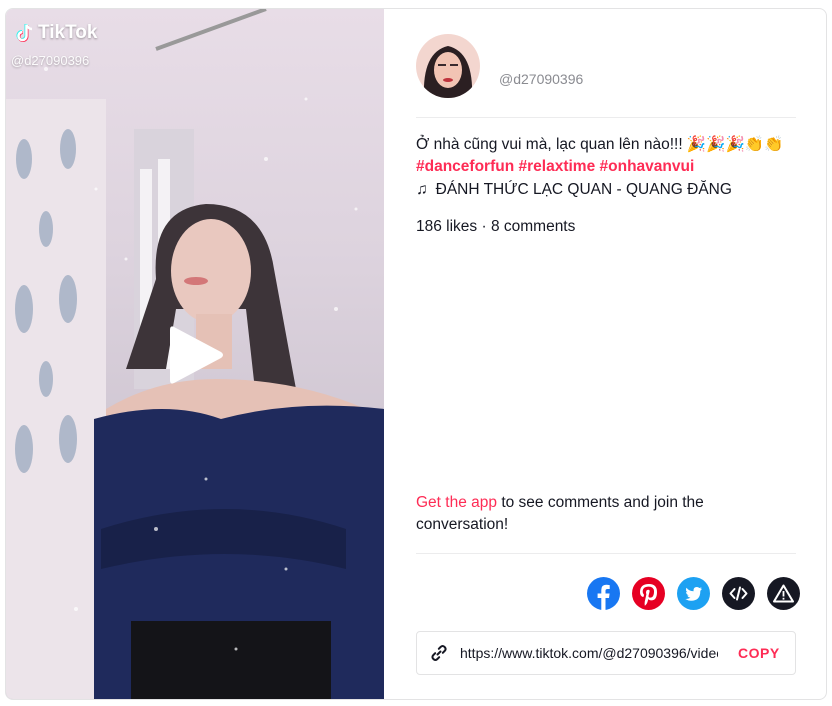 The image size is (832, 706). I want to click on link-icon, so click(440, 653).